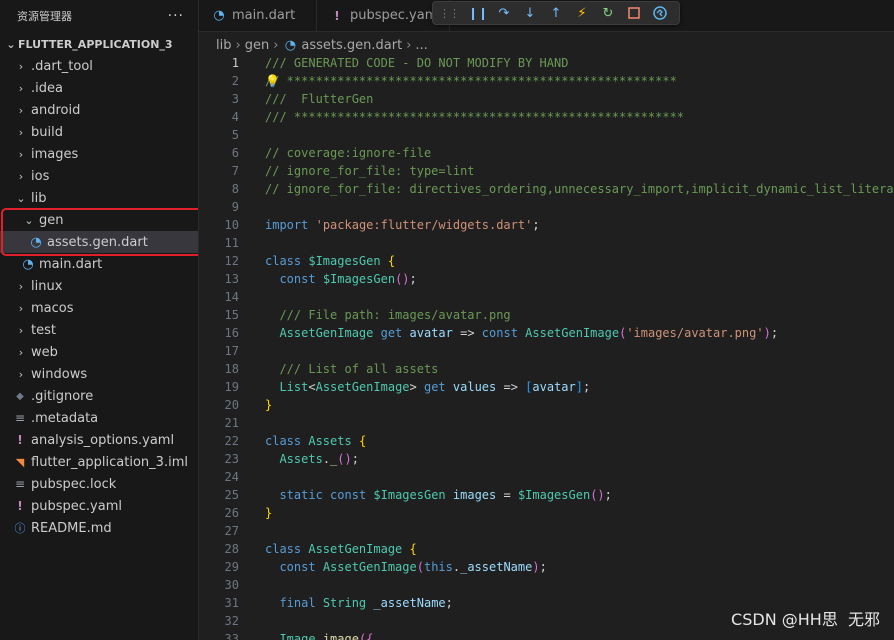 The height and width of the screenshot is (640, 894). Describe the element at coordinates (99, 132) in the screenshot. I see `tree-item-build: › build` at that location.